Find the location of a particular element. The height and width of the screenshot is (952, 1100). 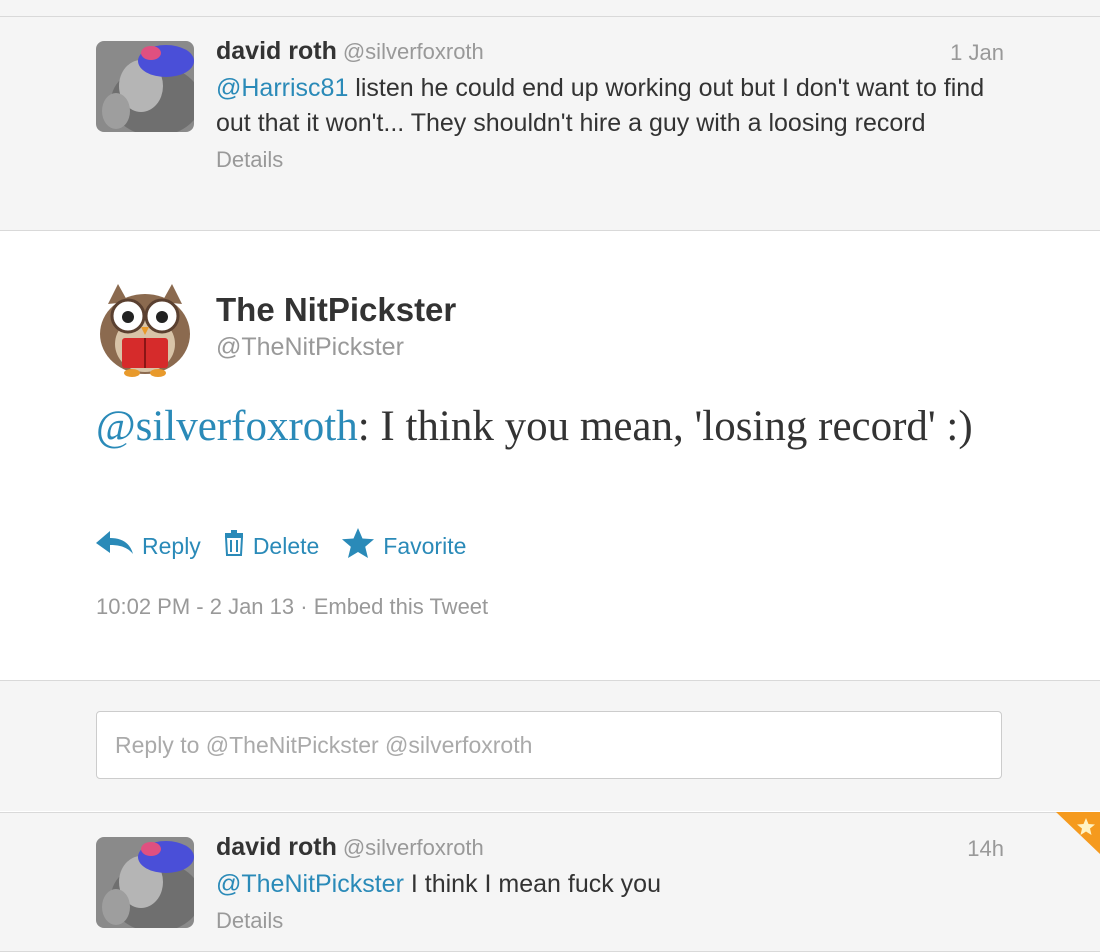

star-icon is located at coordinates (362, 546).